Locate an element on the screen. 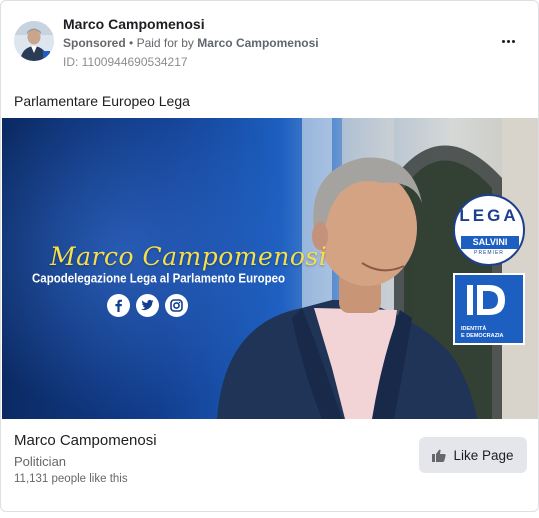 This screenshot has width=539, height=518. ad-id: ID: 1100944690534217 is located at coordinates (125, 62).